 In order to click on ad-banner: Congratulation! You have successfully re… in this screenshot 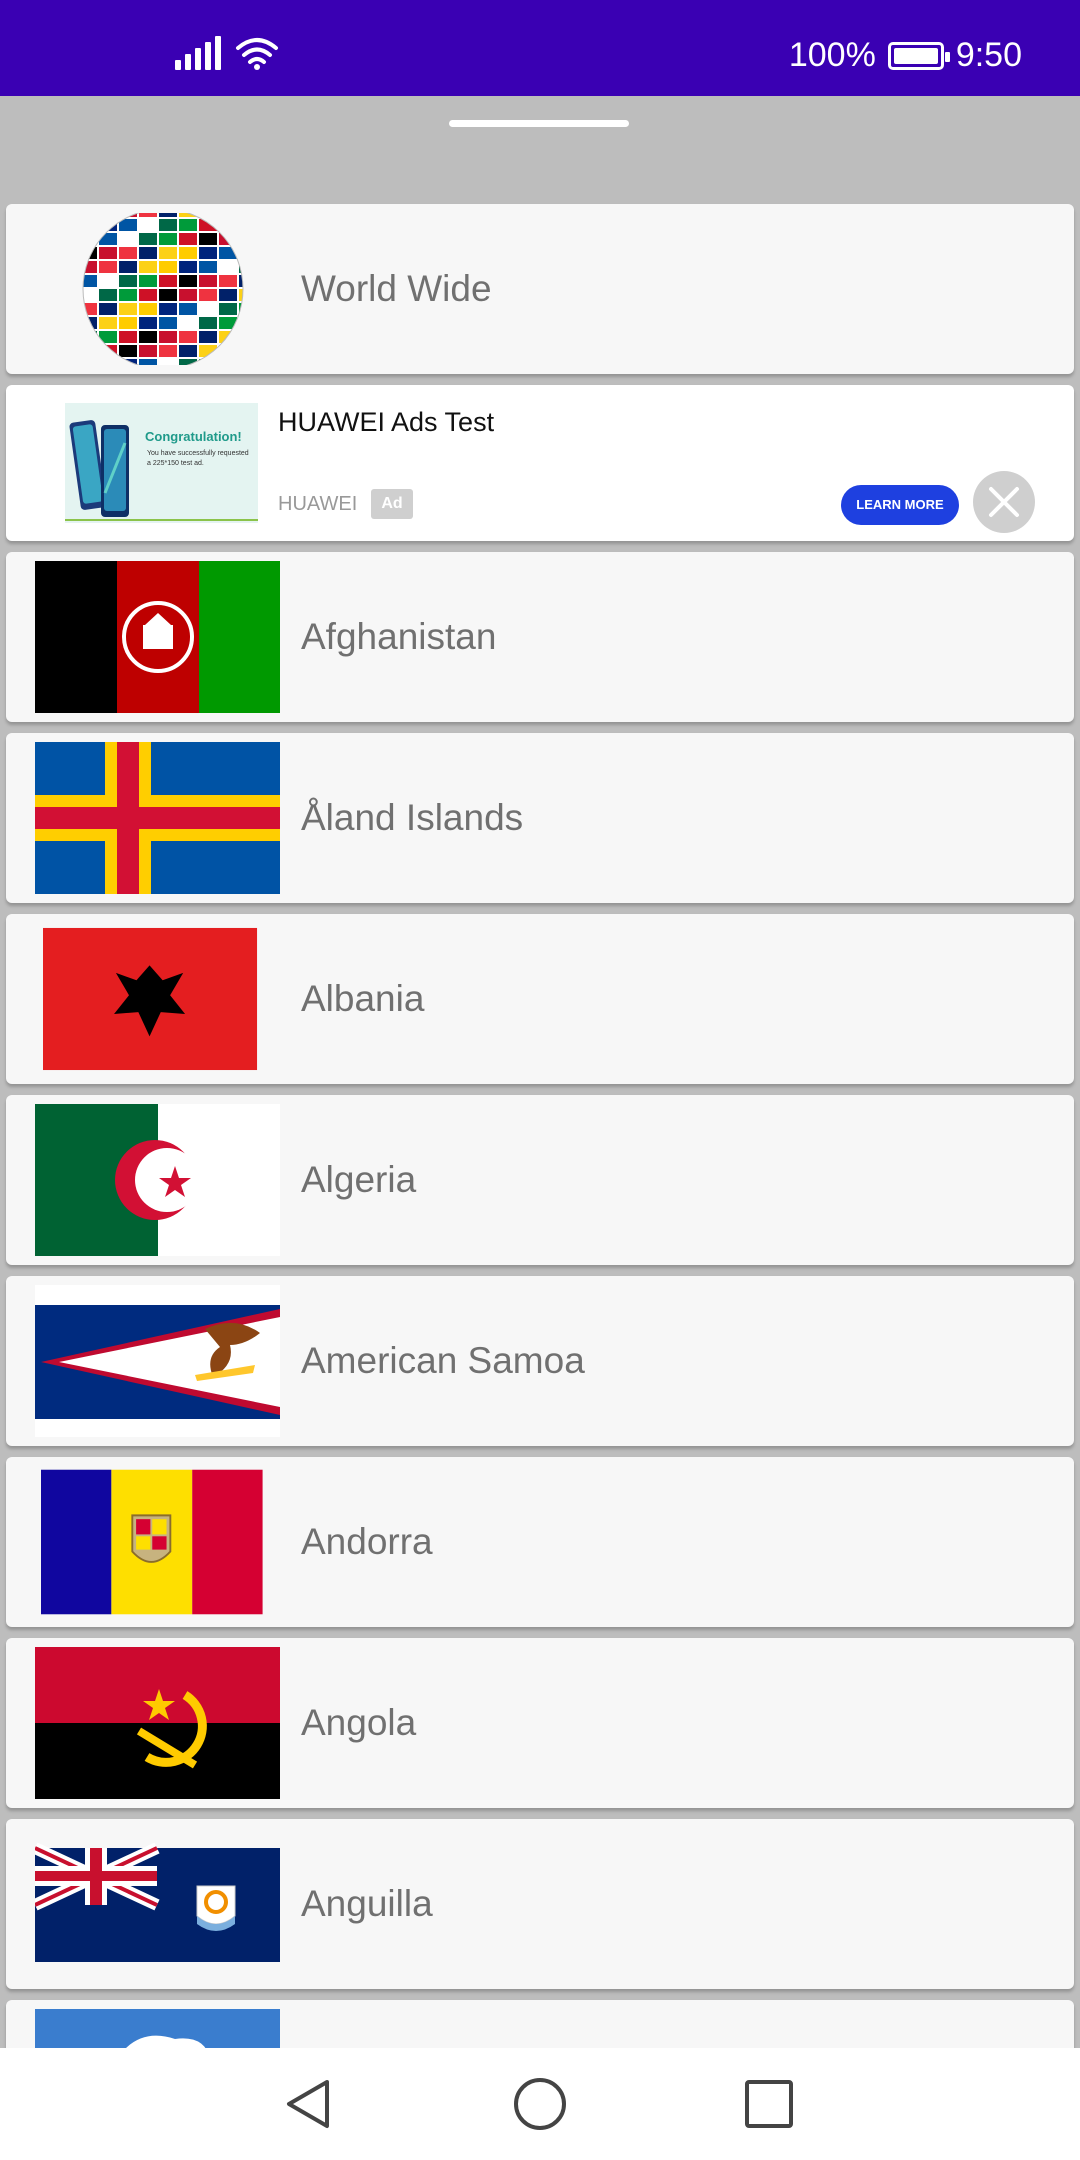, I will do `click(540, 463)`.